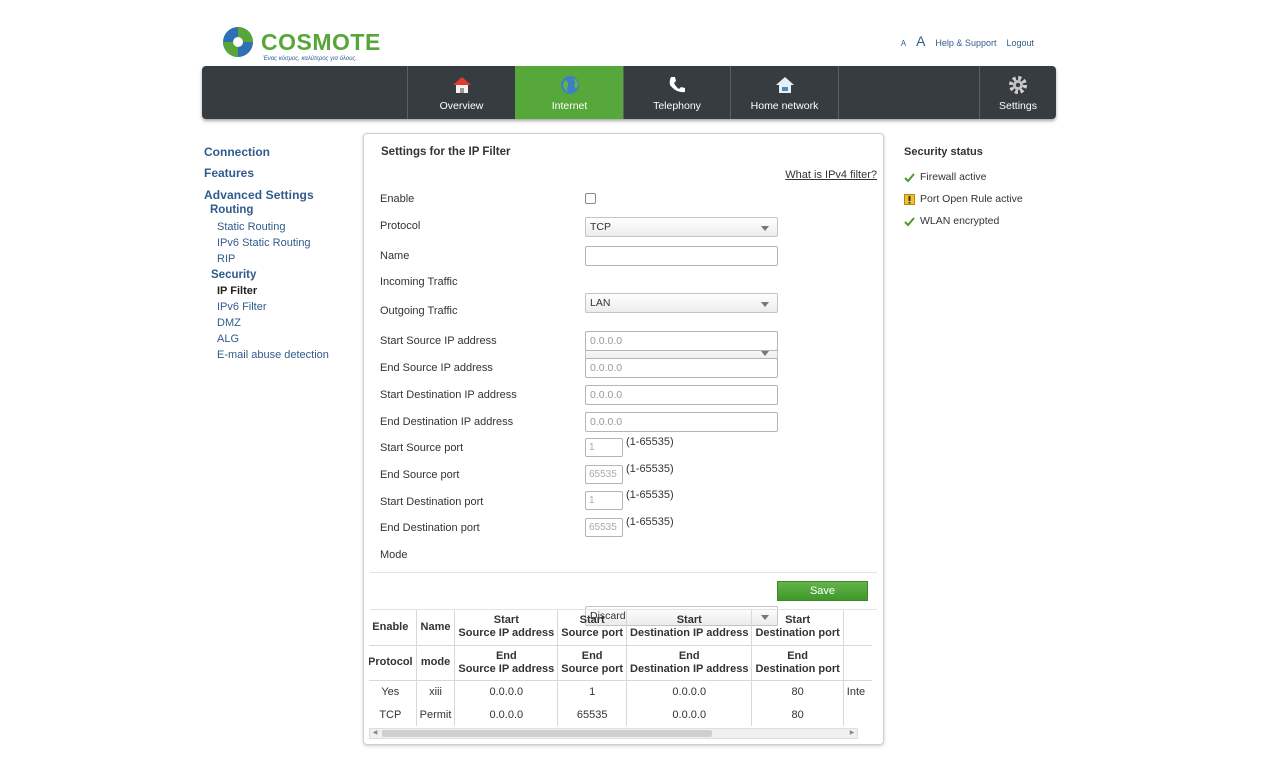  What do you see at coordinates (831, 175) in the screenshot?
I see `ipv4-filter-help-link: What is IPv4 filter?` at bounding box center [831, 175].